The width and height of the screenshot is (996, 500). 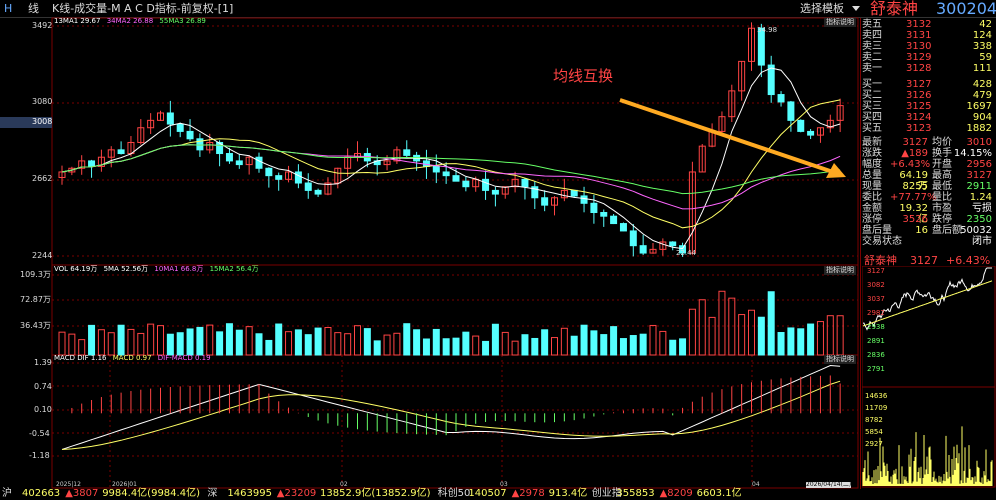 I want to click on vol-y-label-3: 36.43万, so click(x=35, y=325).